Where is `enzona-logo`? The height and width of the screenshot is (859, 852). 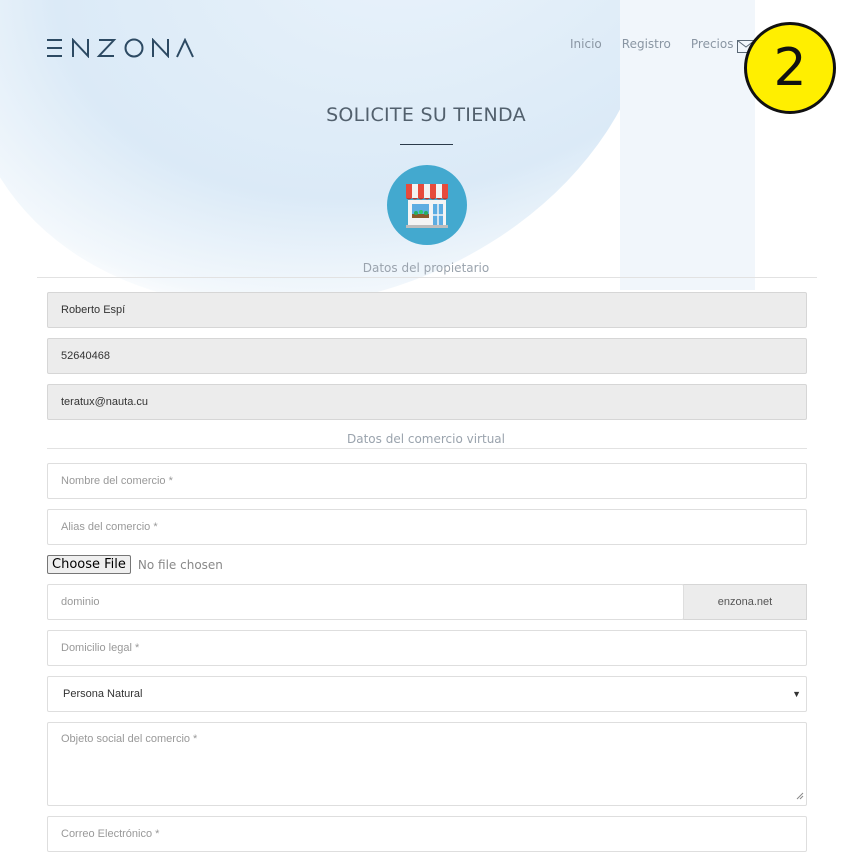
enzona-logo is located at coordinates (120, 48).